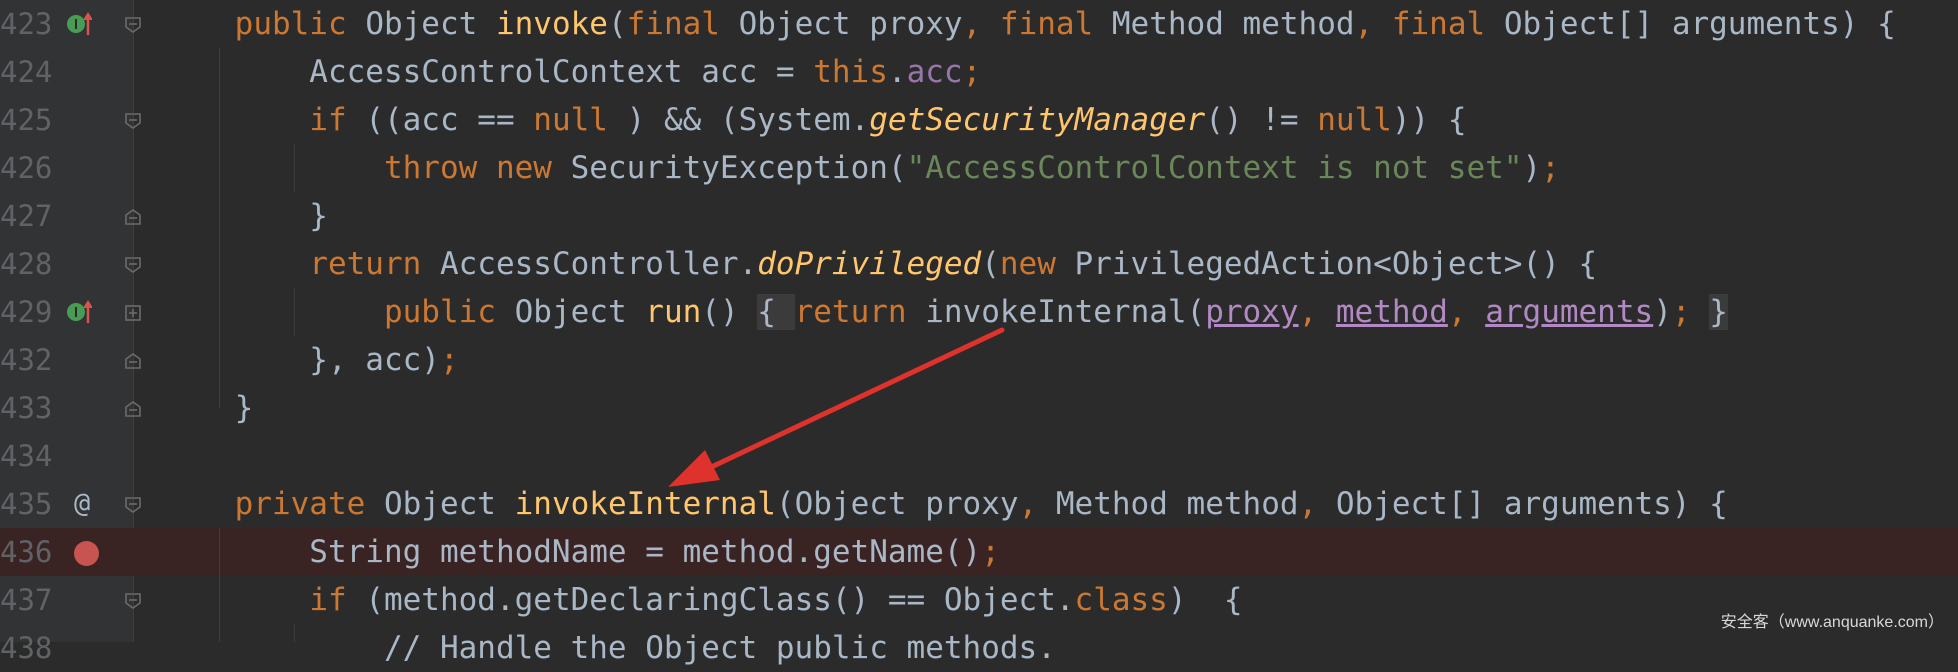 This screenshot has height=672, width=1958. What do you see at coordinates (1832, 622) in the screenshot?
I see `watermark: 安全客（www.anquanke.com）` at bounding box center [1832, 622].